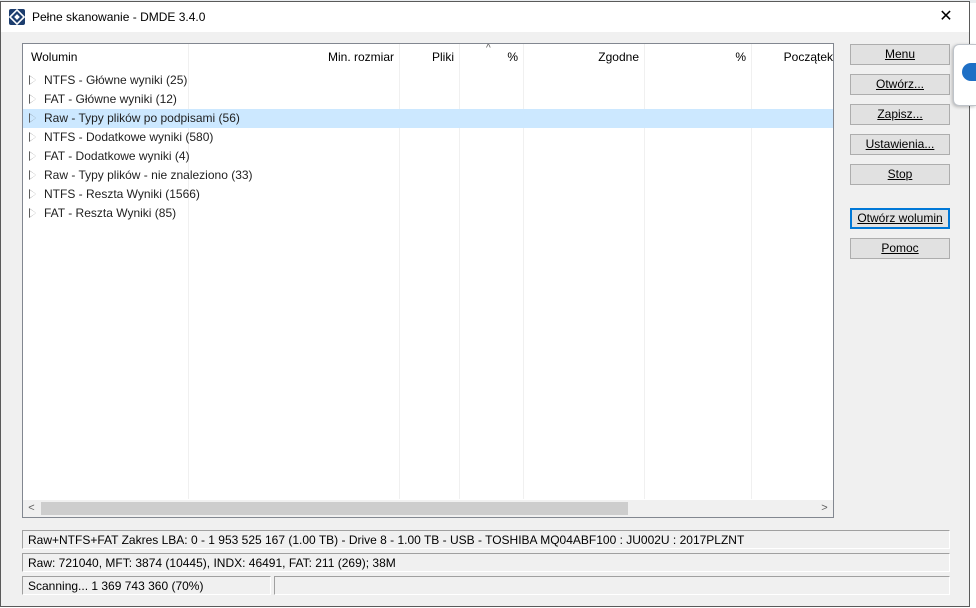 Image resolution: width=976 pixels, height=608 pixels. What do you see at coordinates (110, 99) in the screenshot?
I see `tree-item-label: FAT - Główne wyniki (12)` at bounding box center [110, 99].